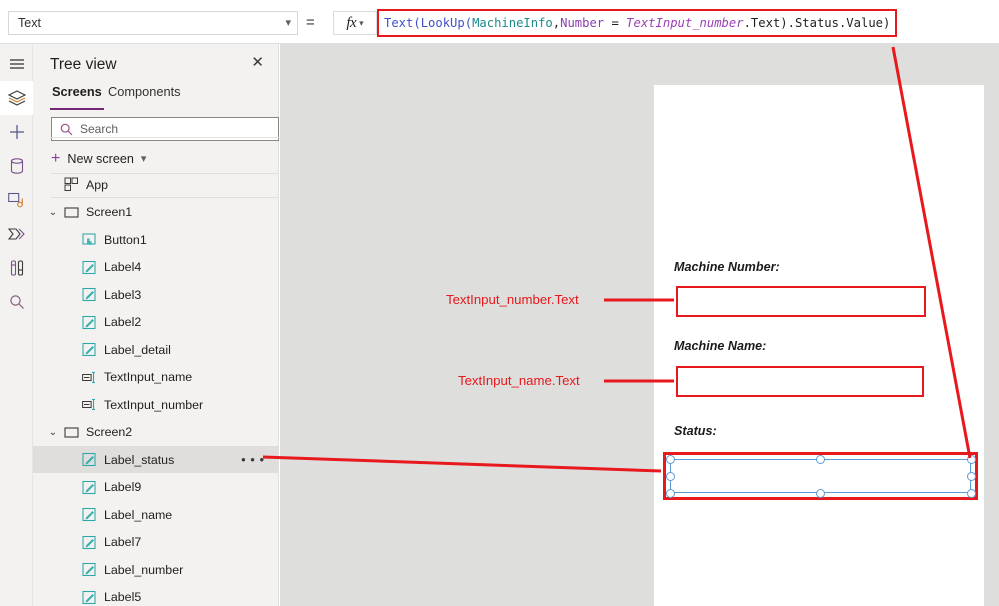 This screenshot has width=999, height=606. I want to click on formula-token-column: Number, so click(582, 22).